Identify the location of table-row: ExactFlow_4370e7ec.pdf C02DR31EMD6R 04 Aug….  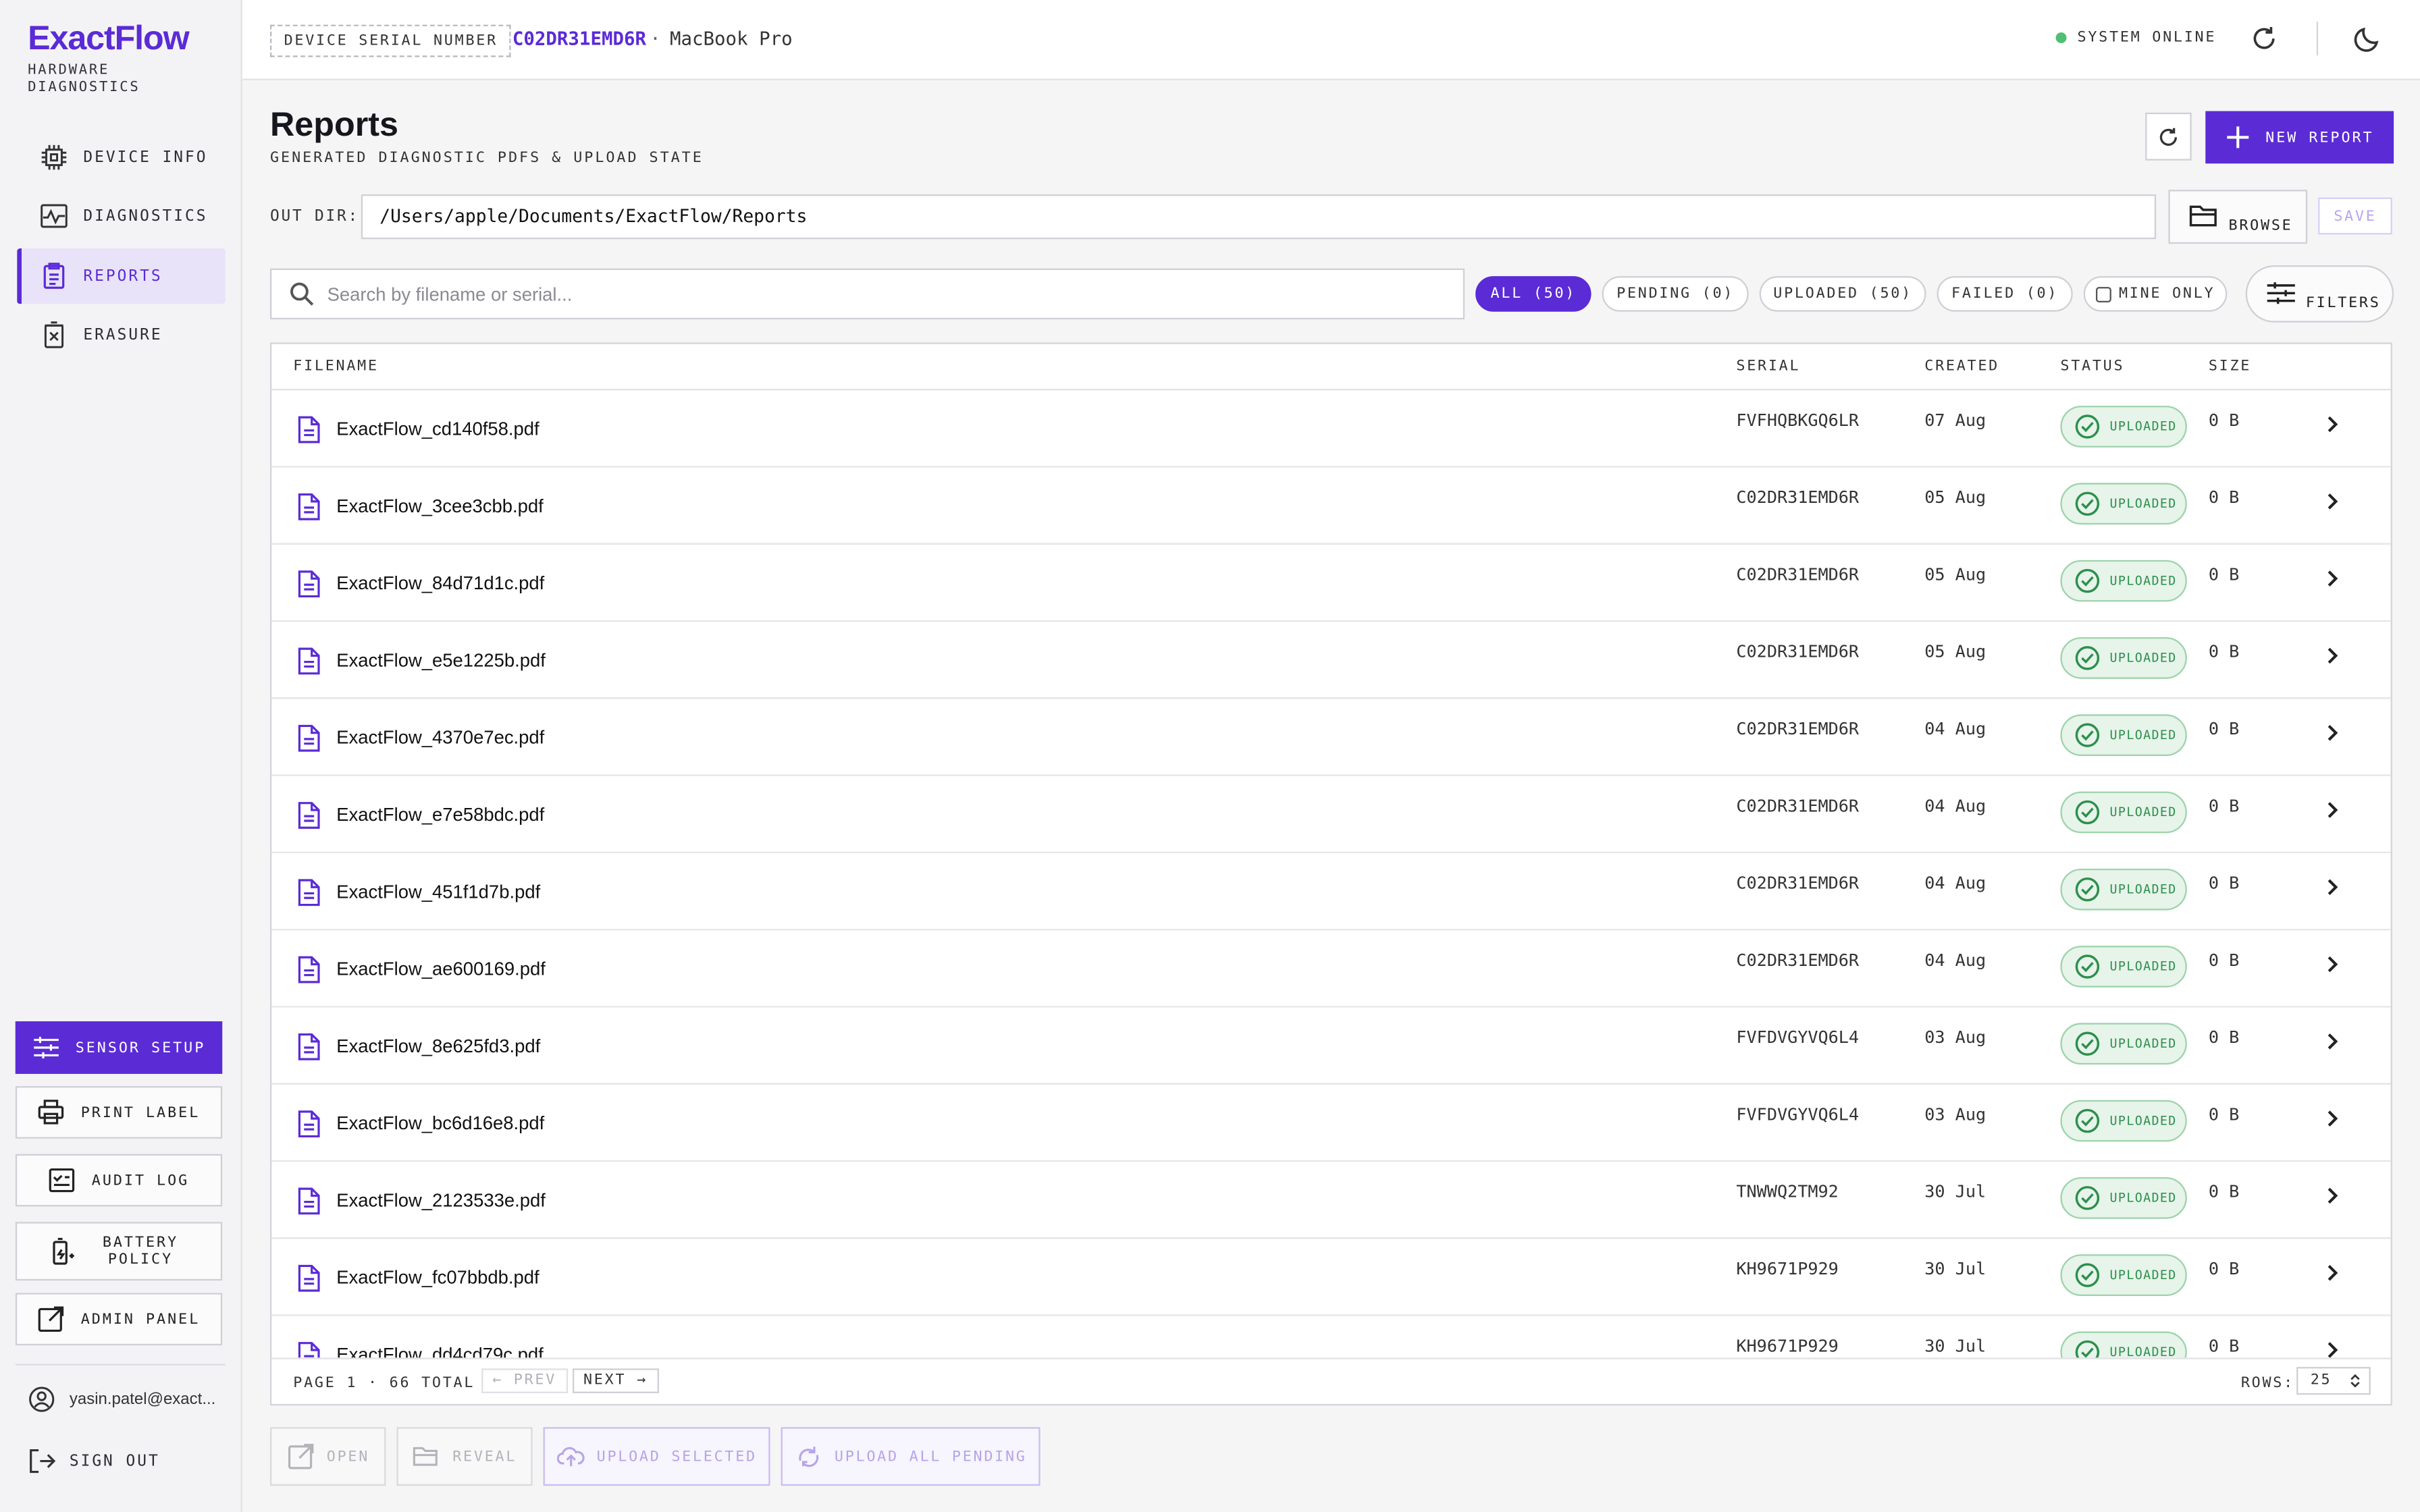
(1331, 738).